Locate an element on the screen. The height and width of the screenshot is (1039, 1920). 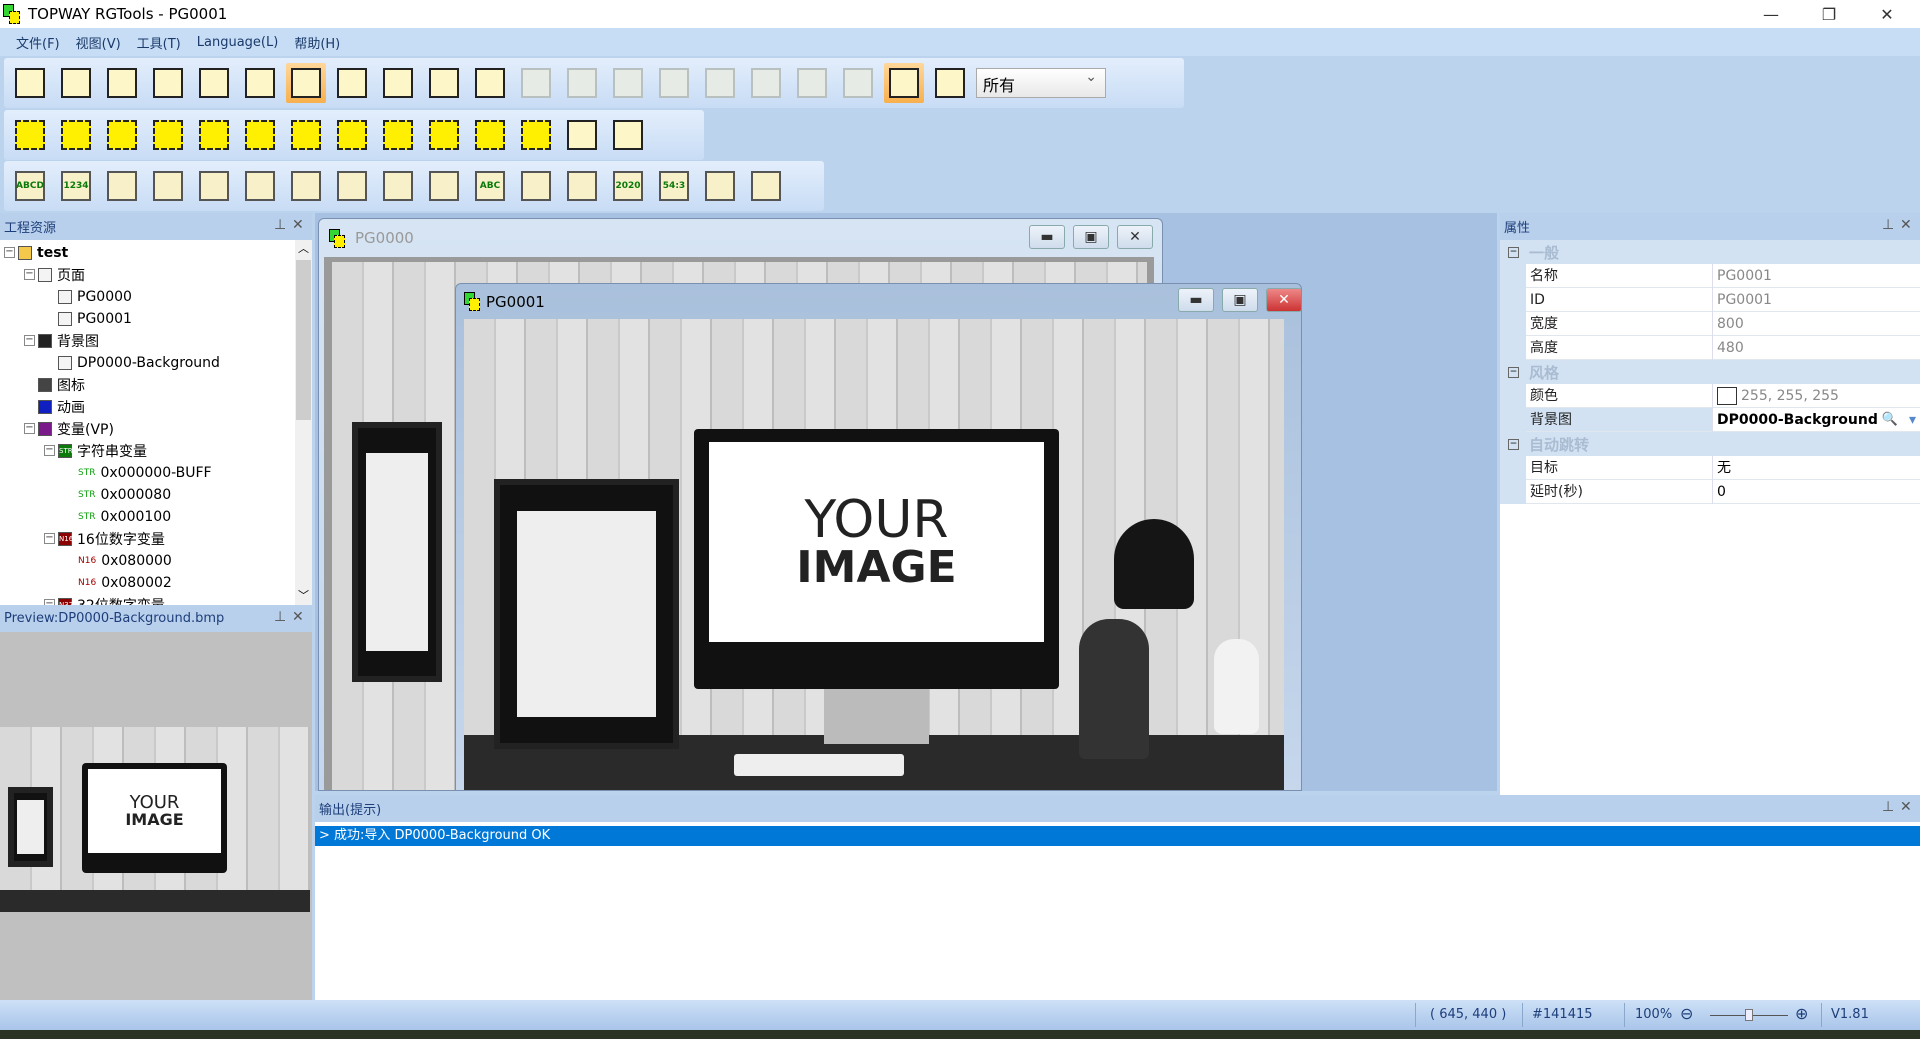
same-height-button is located at coordinates (858, 83).